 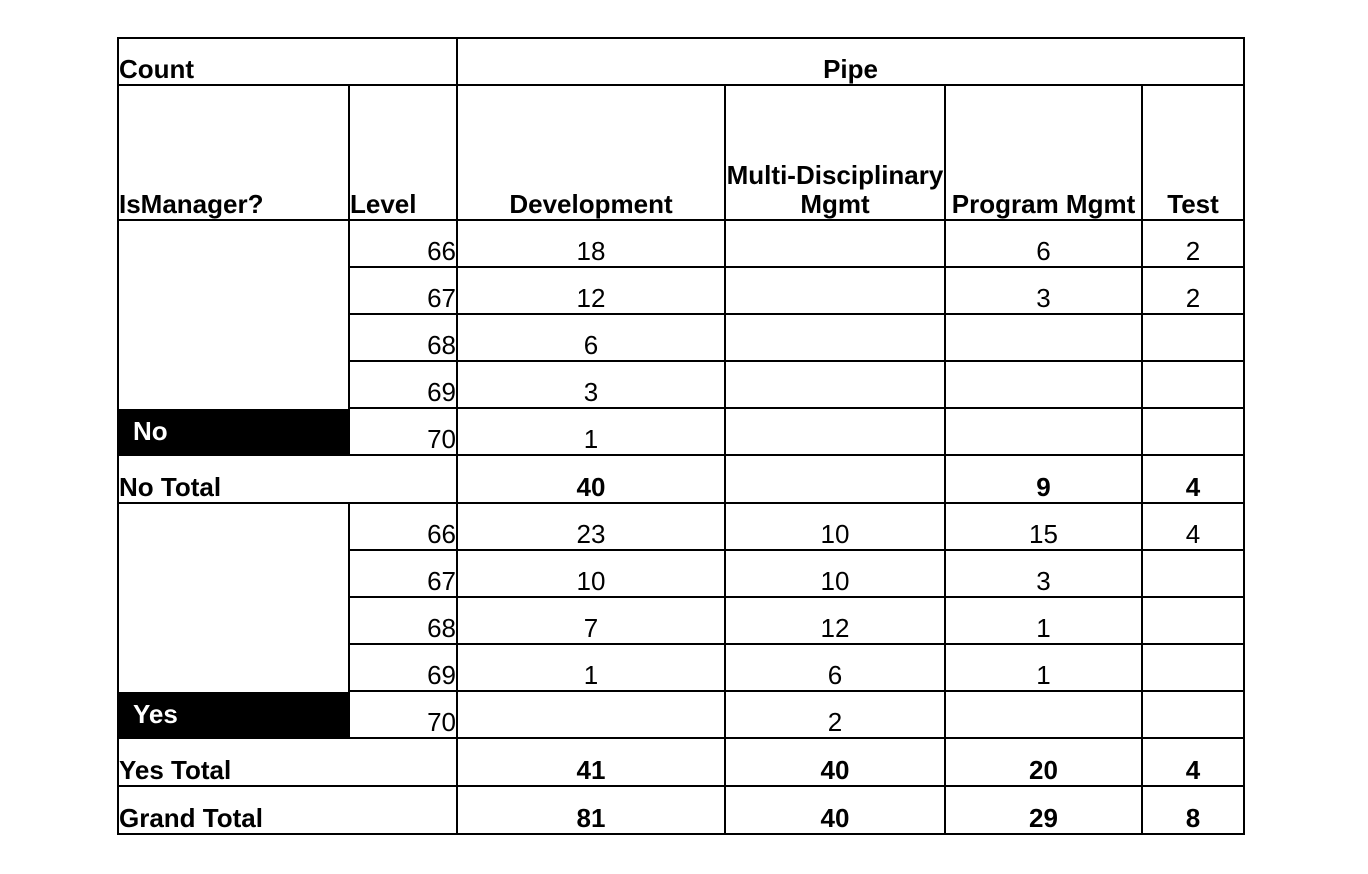 I want to click on row-field-level: Level, so click(x=403, y=152).